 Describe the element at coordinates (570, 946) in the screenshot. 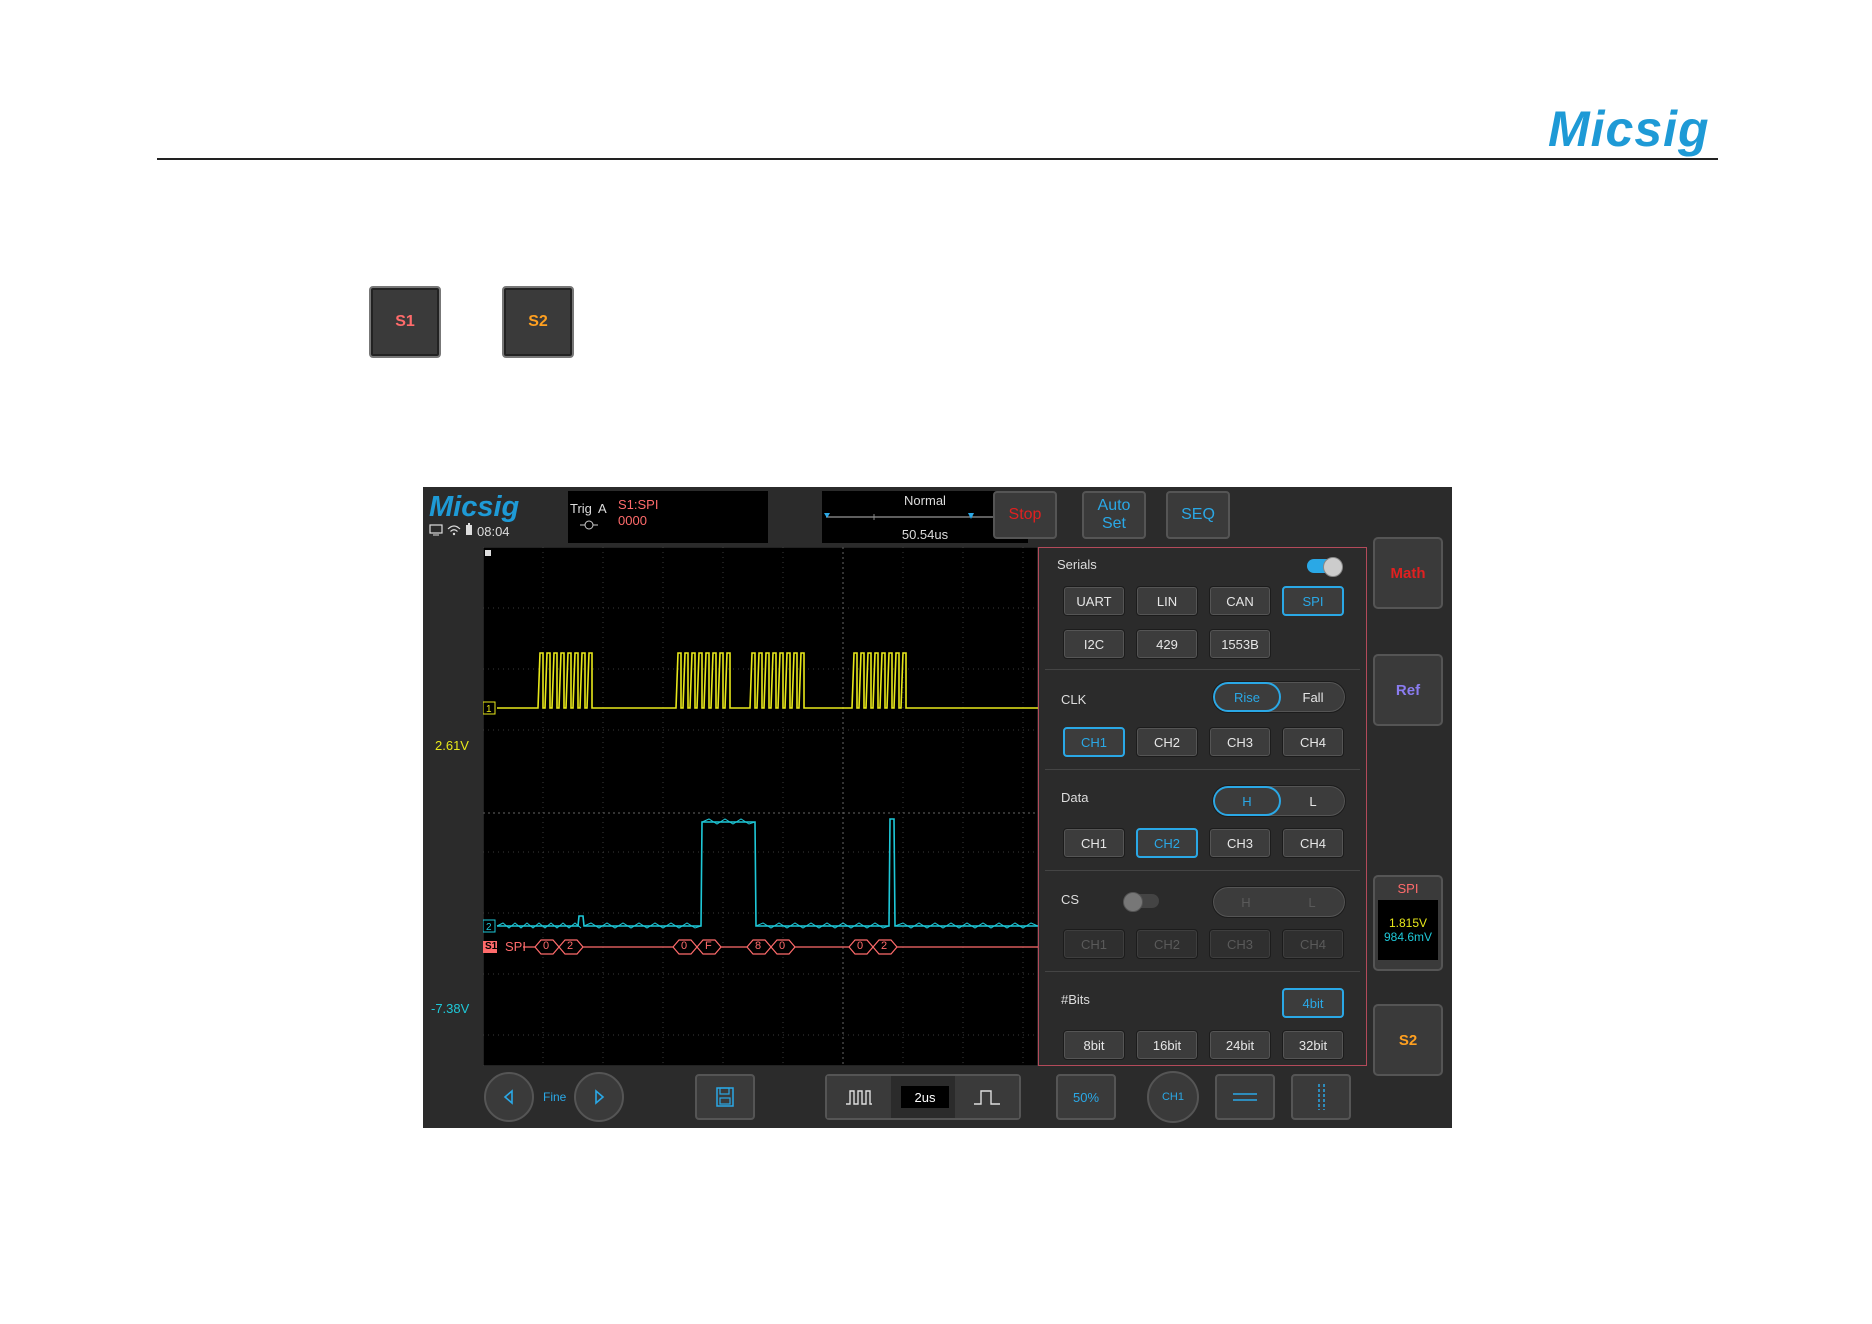

I see `decode-byte: 2` at that location.